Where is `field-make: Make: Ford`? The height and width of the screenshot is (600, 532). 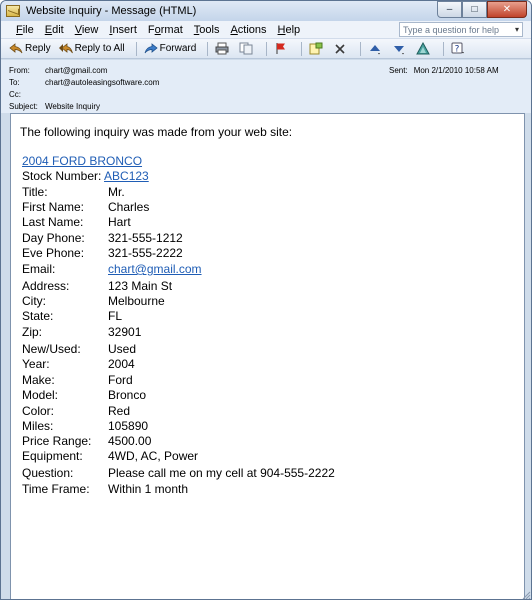
field-make: Make: Ford is located at coordinates (77, 380).